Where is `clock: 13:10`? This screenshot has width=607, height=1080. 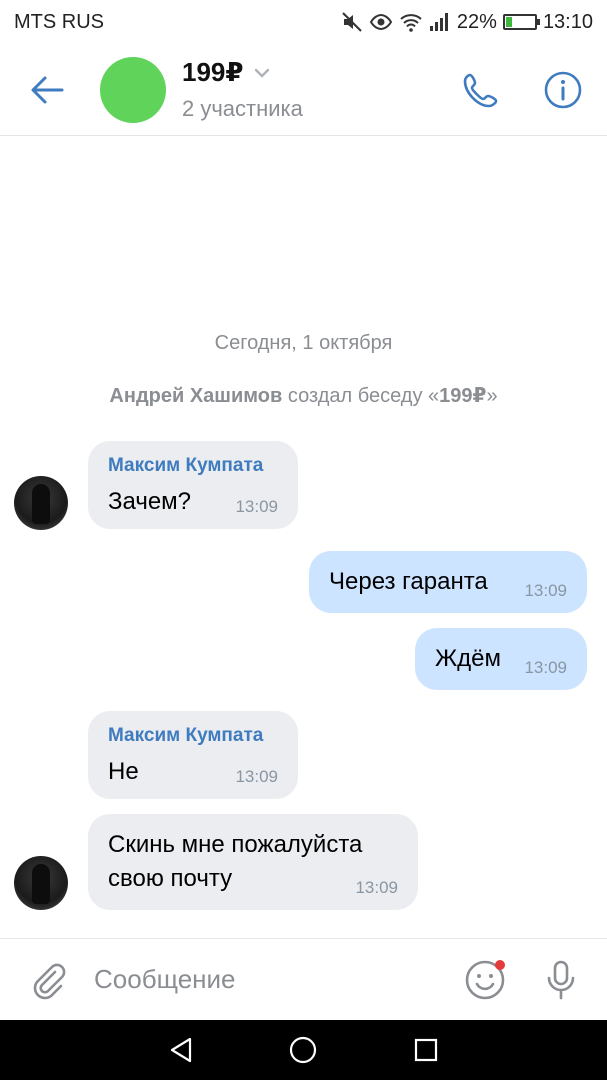
clock: 13:10 is located at coordinates (567, 21).